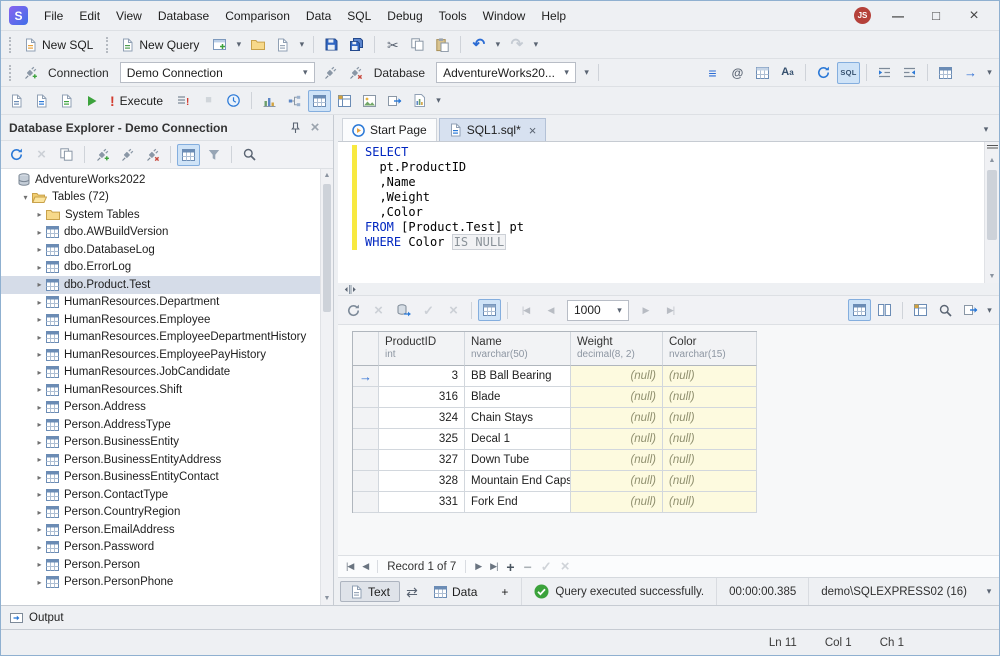 This screenshot has height=656, width=1000. What do you see at coordinates (350, 566) in the screenshot?
I see `first-record-button: |◀` at bounding box center [350, 566].